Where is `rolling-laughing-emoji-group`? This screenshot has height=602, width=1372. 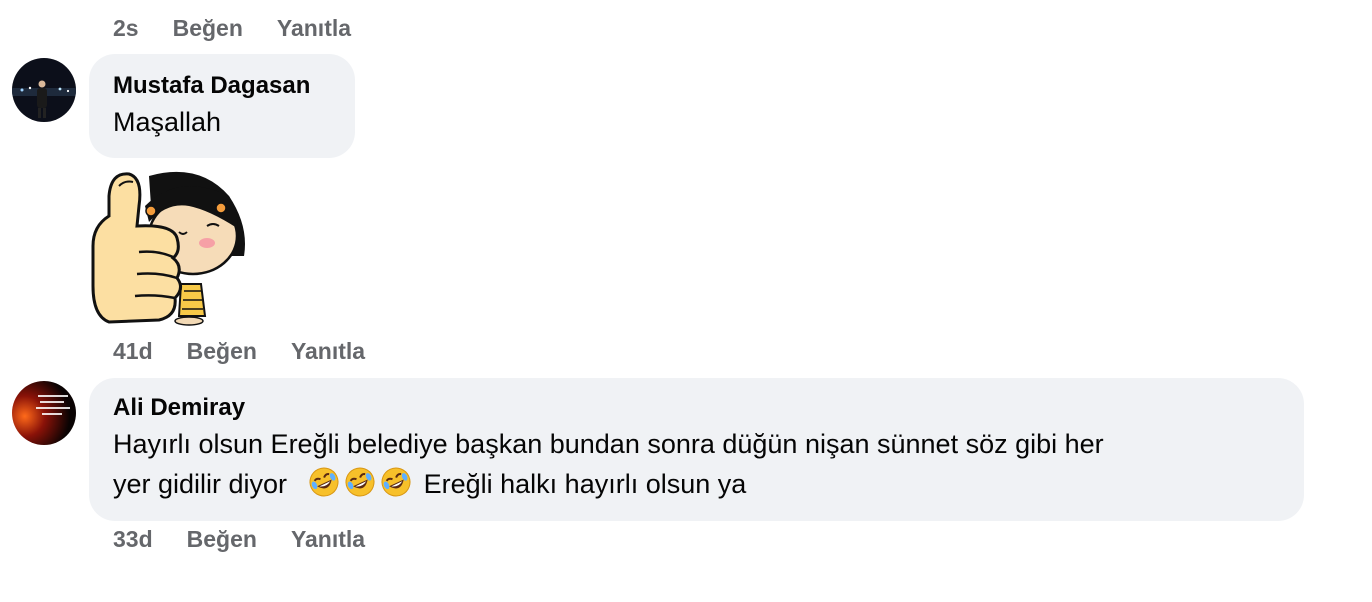 rolling-laughing-emoji-group is located at coordinates (366, 483).